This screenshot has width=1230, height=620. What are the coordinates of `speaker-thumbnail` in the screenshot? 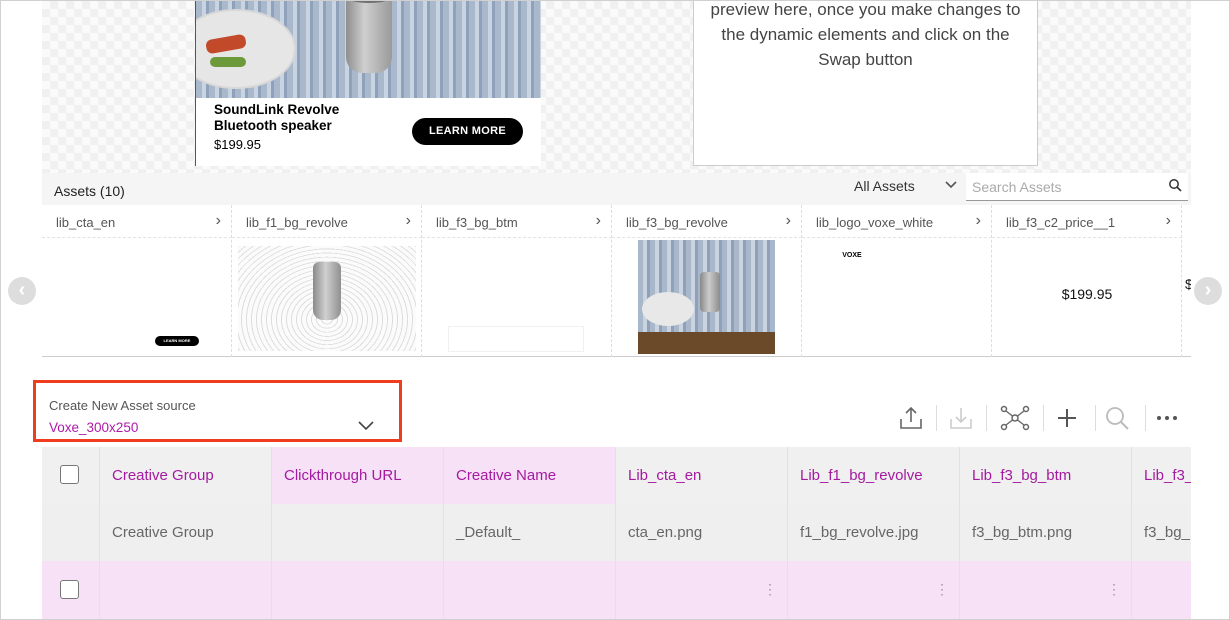 It's located at (327, 298).